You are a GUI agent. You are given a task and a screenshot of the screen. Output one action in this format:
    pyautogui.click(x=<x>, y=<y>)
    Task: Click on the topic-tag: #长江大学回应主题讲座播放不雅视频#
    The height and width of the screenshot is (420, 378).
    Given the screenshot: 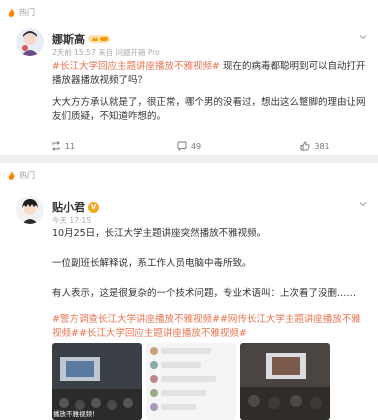 What is the action you would take?
    pyautogui.click(x=136, y=66)
    